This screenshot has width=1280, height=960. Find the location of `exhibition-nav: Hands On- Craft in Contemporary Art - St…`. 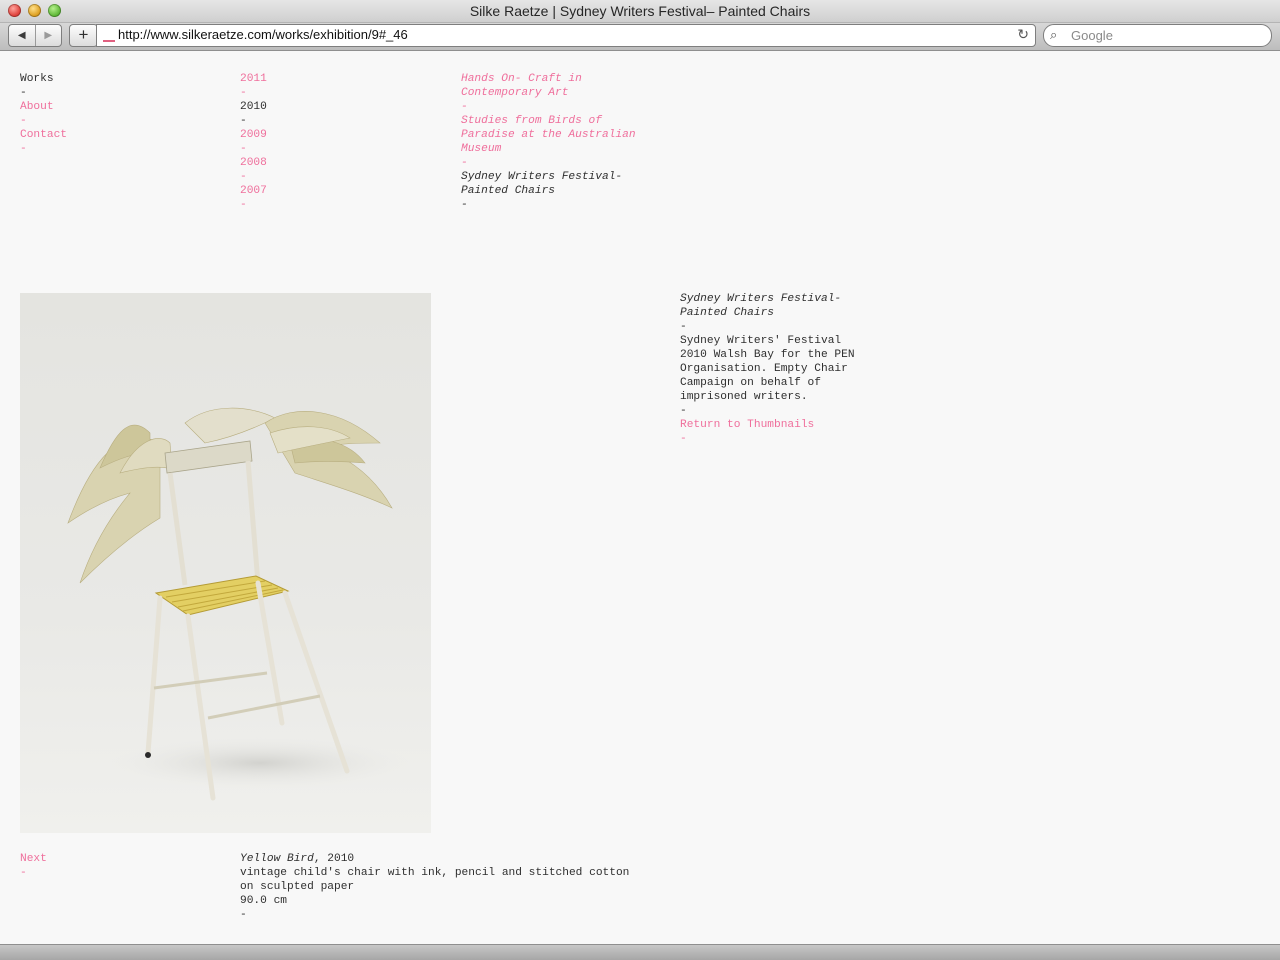

exhibition-nav: Hands On- Craft in Contemporary Art - St… is located at coordinates (548, 142).